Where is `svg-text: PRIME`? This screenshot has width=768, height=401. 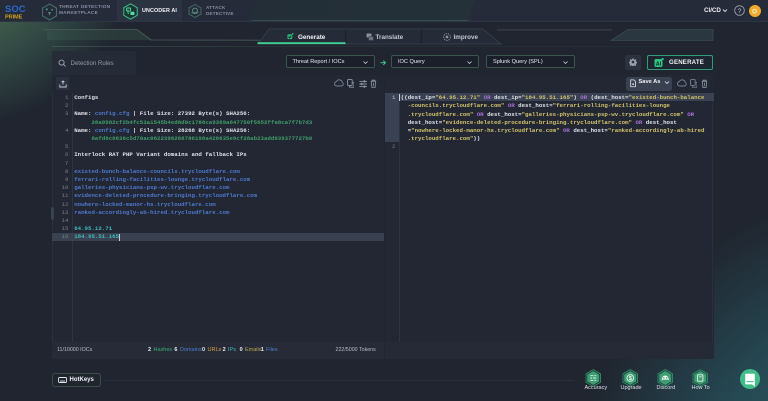
svg-text: PRIME is located at coordinates (14, 16).